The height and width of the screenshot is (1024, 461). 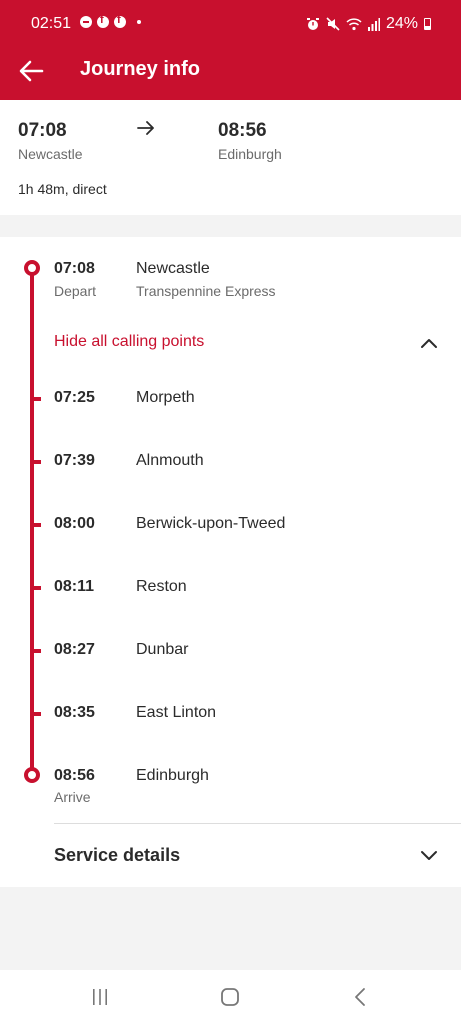 What do you see at coordinates (333, 24) in the screenshot?
I see `mute-icon` at bounding box center [333, 24].